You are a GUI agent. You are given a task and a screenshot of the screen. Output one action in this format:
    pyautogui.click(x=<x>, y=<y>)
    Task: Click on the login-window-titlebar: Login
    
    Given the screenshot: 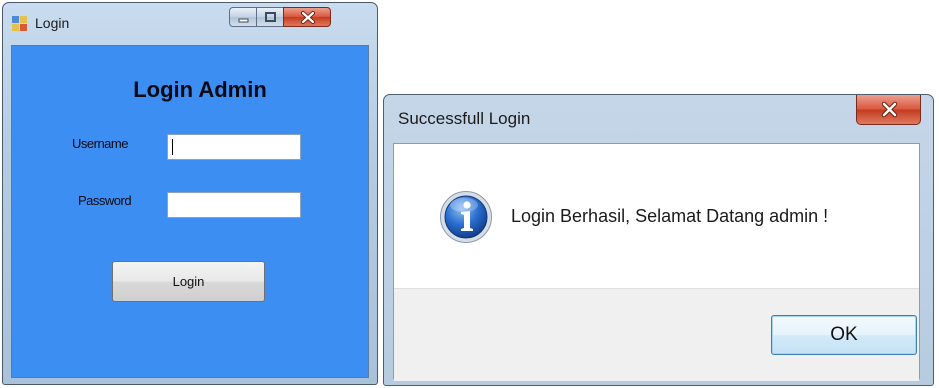 What is the action you would take?
    pyautogui.click(x=190, y=24)
    